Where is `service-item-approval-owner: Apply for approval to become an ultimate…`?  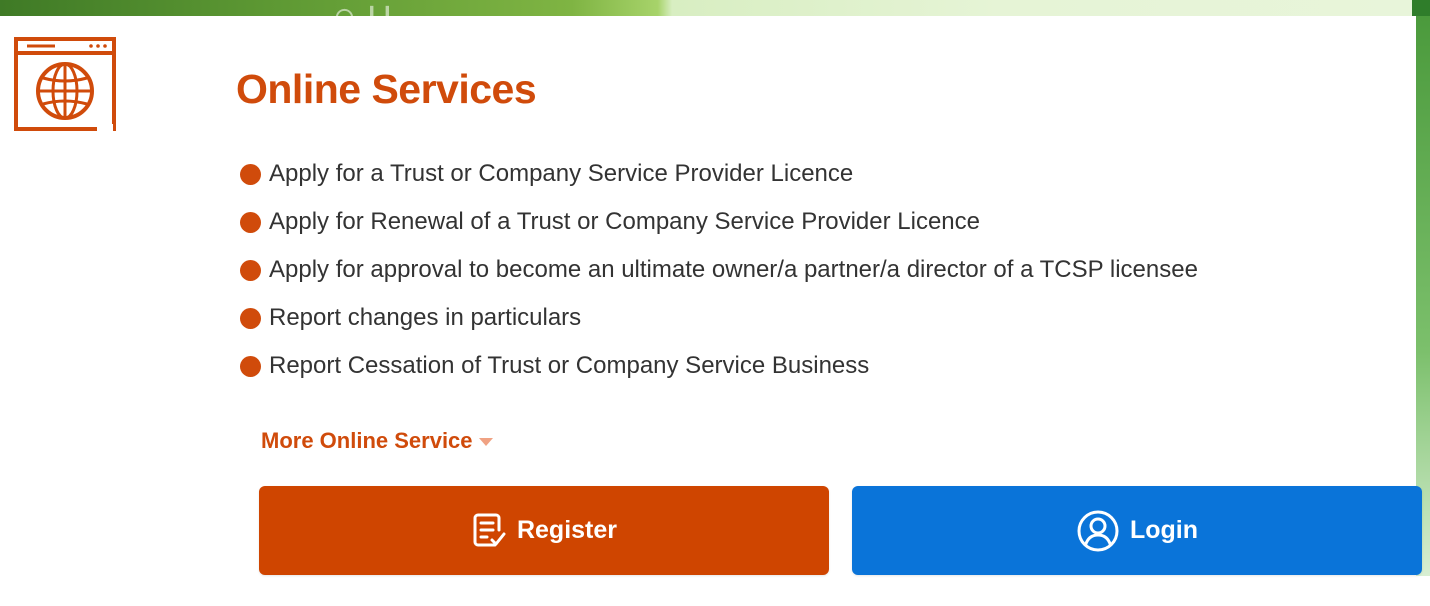 service-item-approval-owner: Apply for approval to become an ultimate… is located at coordinates (719, 270).